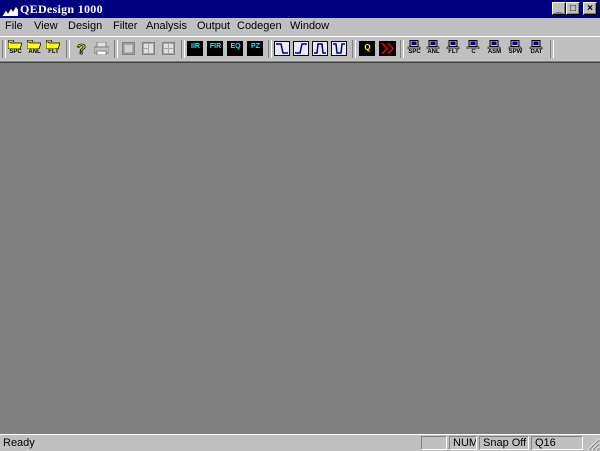  I want to click on codegen-asm-button: ASM, so click(494, 48).